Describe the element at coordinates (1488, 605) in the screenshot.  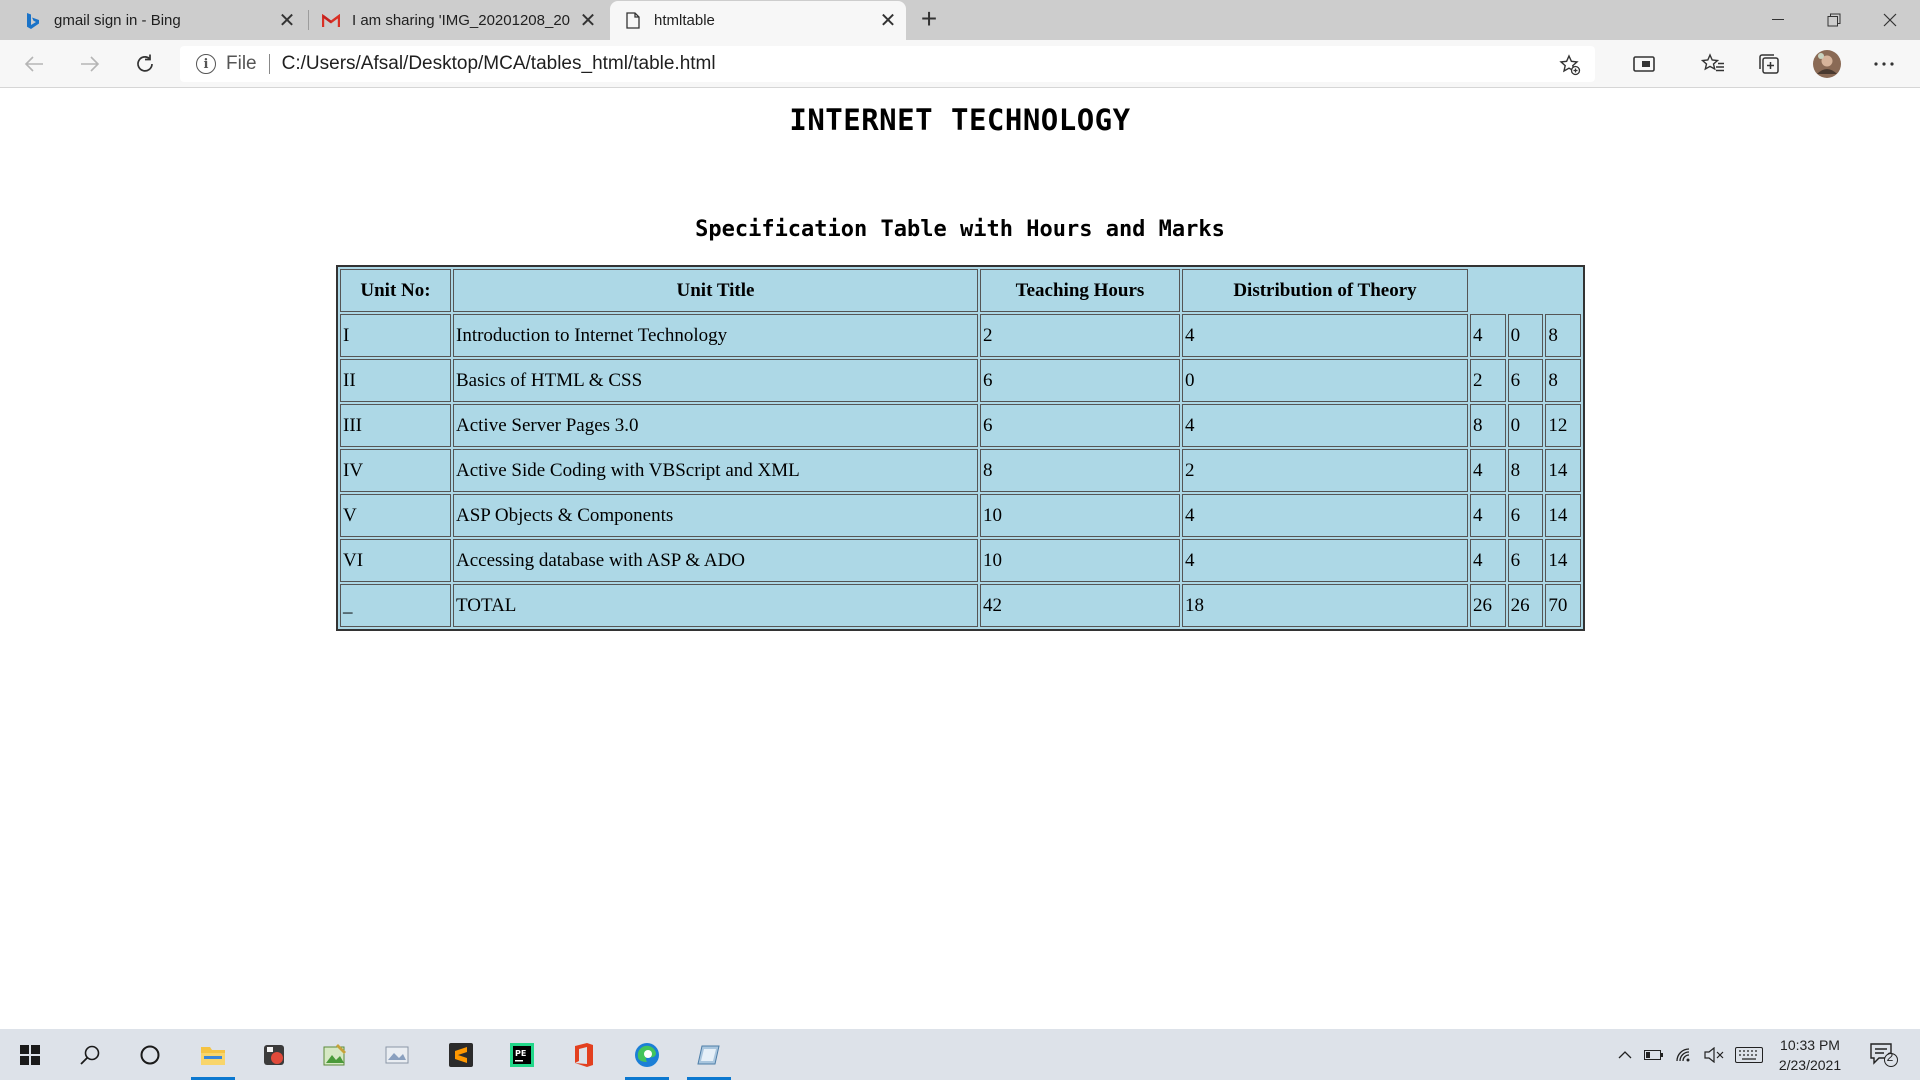
I see `cell-extra-1: 26` at that location.